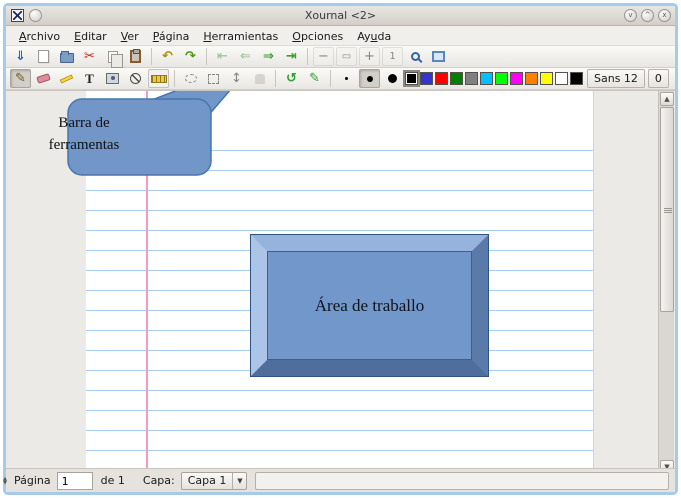 The height and width of the screenshot is (498, 681). I want to click on color-chooser-swatch, so click(576, 78).